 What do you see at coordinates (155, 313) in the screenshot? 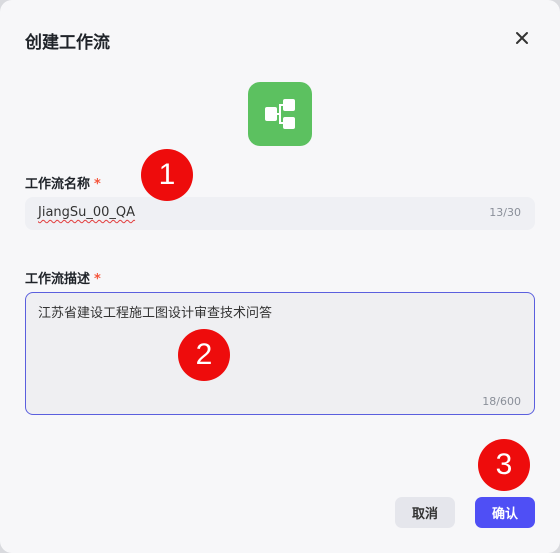
I see `workflow-description-value: 江苏省建设工程施工图设计审查技术问答` at bounding box center [155, 313].